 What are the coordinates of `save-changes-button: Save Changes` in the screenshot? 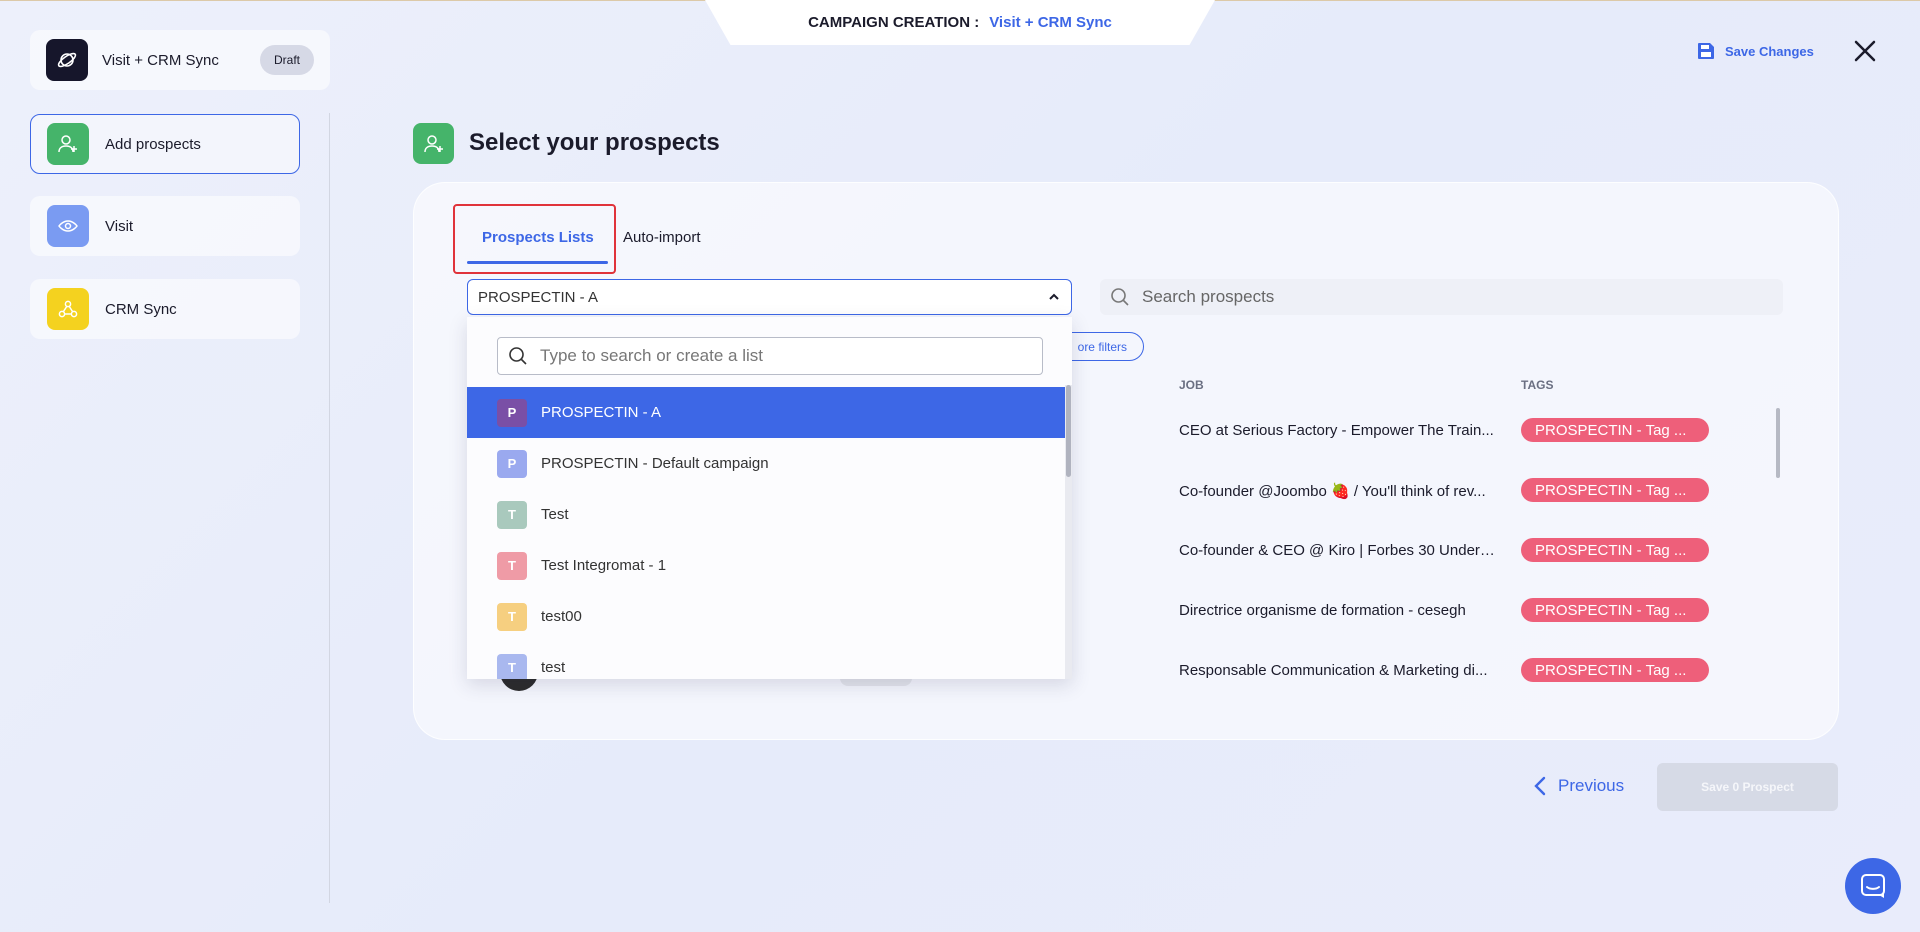 It's located at (1755, 51).